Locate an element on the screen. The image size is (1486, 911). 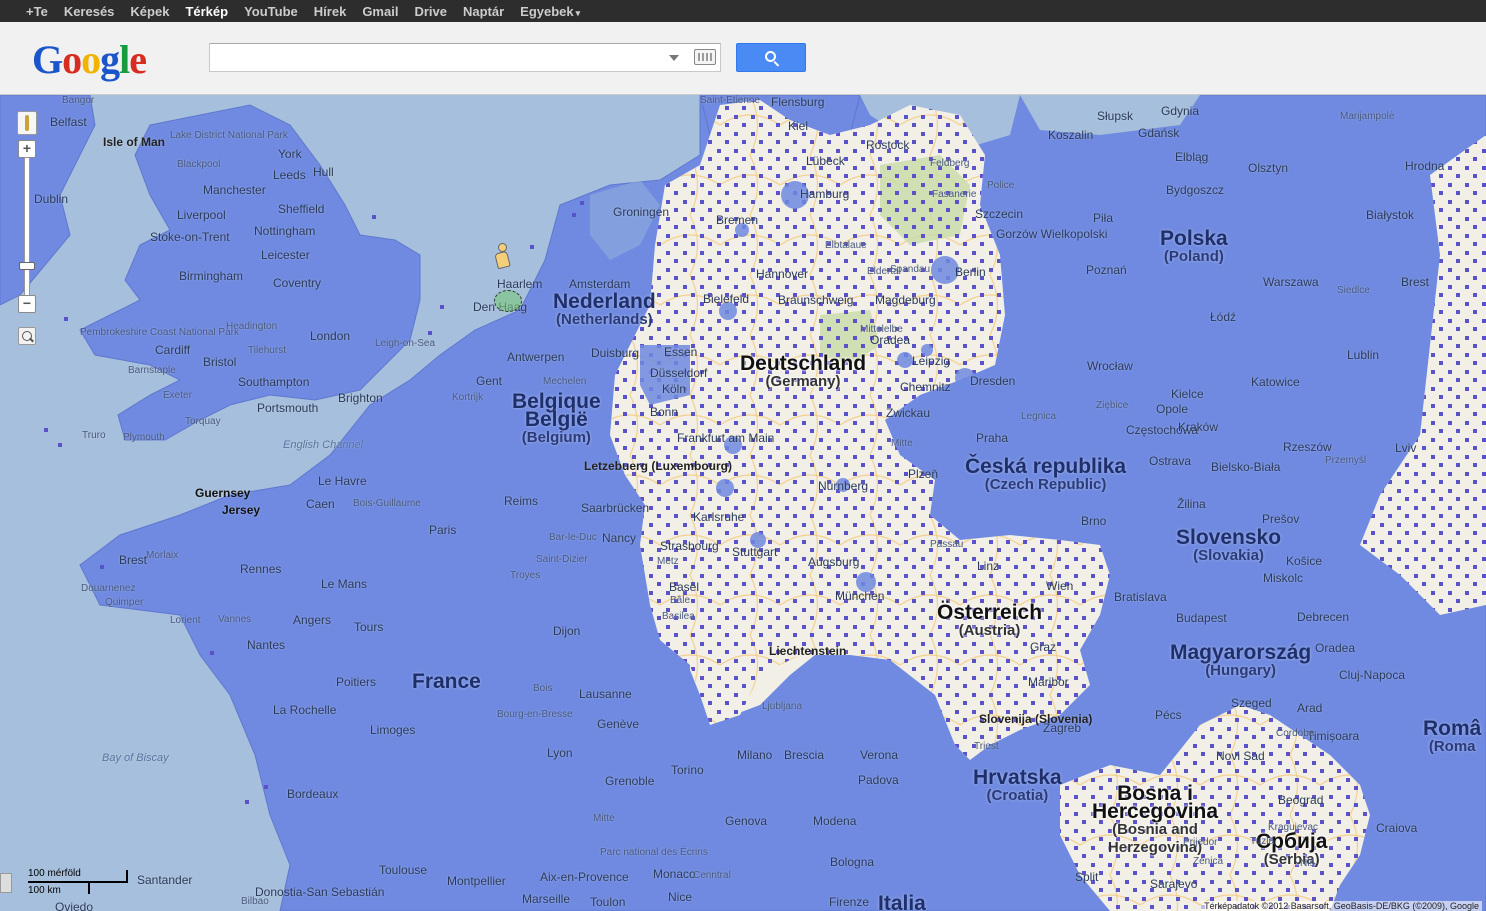
country-english-name: (Netherlands) is located at coordinates (604, 319).